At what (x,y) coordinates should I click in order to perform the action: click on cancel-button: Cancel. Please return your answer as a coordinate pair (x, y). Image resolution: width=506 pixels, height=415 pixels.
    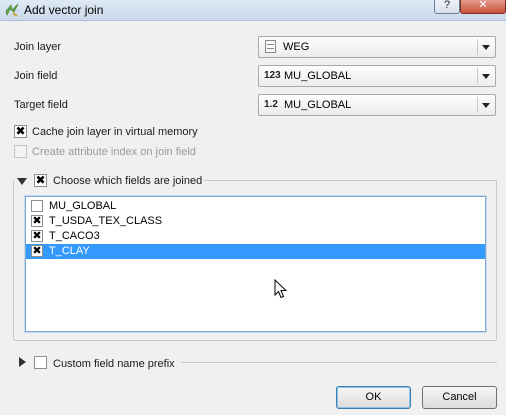
    Looking at the image, I should click on (459, 397).